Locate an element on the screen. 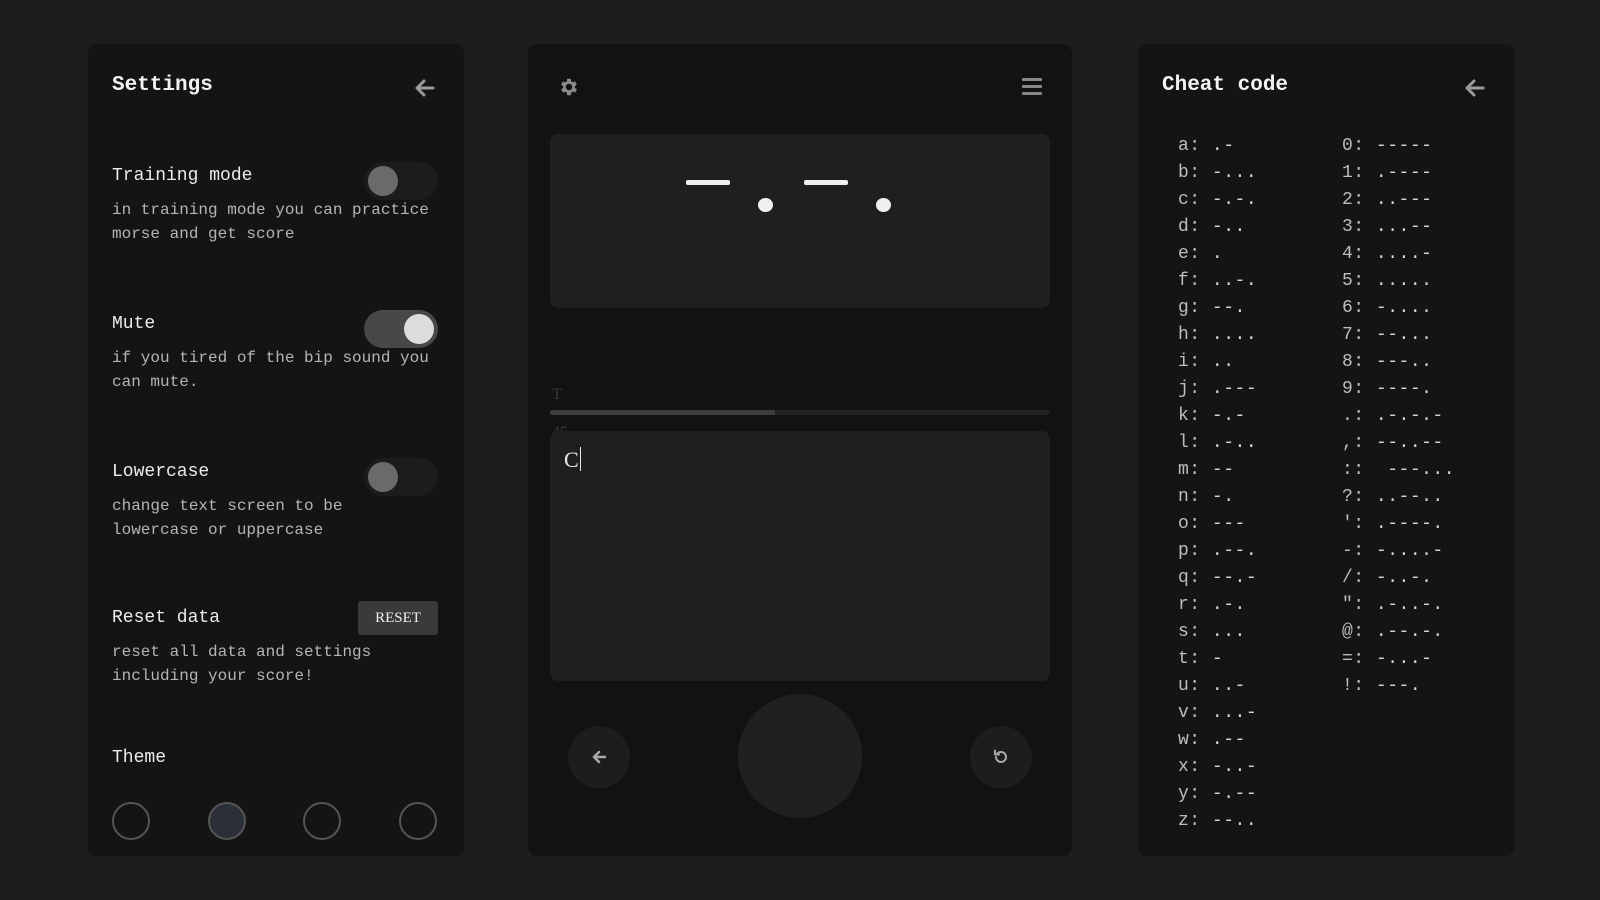  code-character: v: is located at coordinates (1189, 713).